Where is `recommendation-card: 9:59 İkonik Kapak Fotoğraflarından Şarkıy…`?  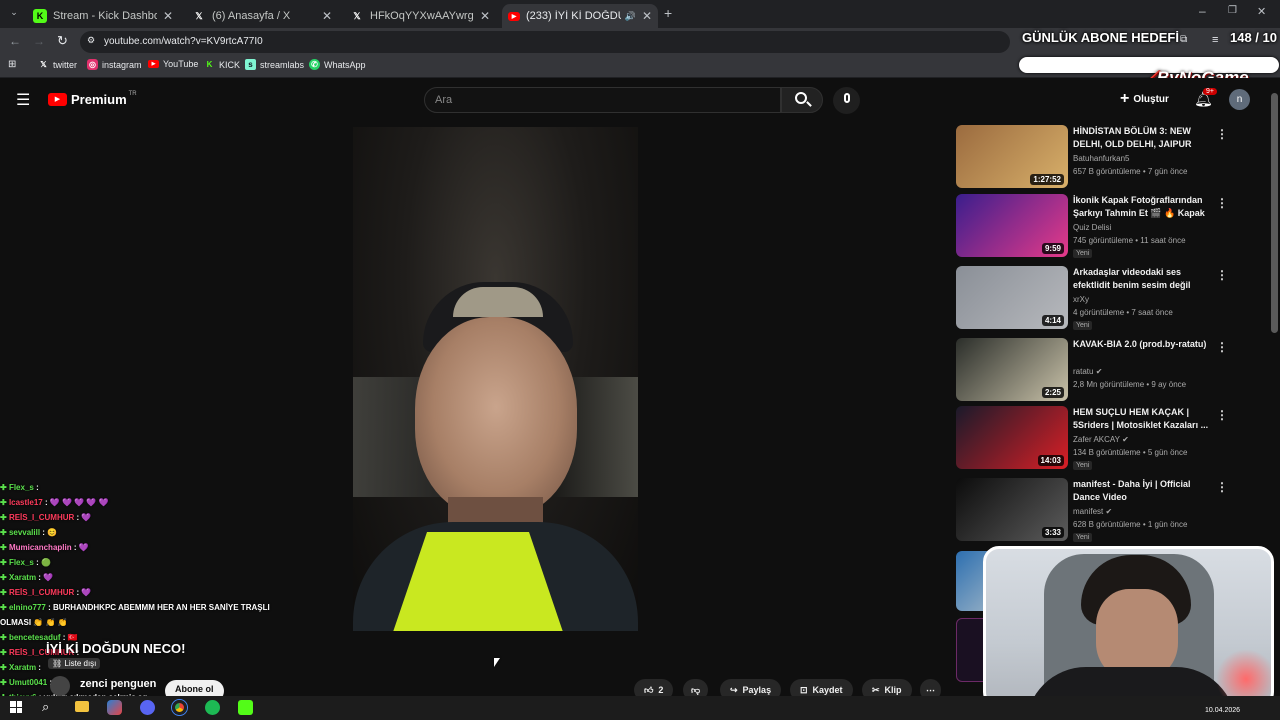 recommendation-card: 9:59 İkonik Kapak Fotoğraflarından Şarkıy… is located at coordinates (1092, 226).